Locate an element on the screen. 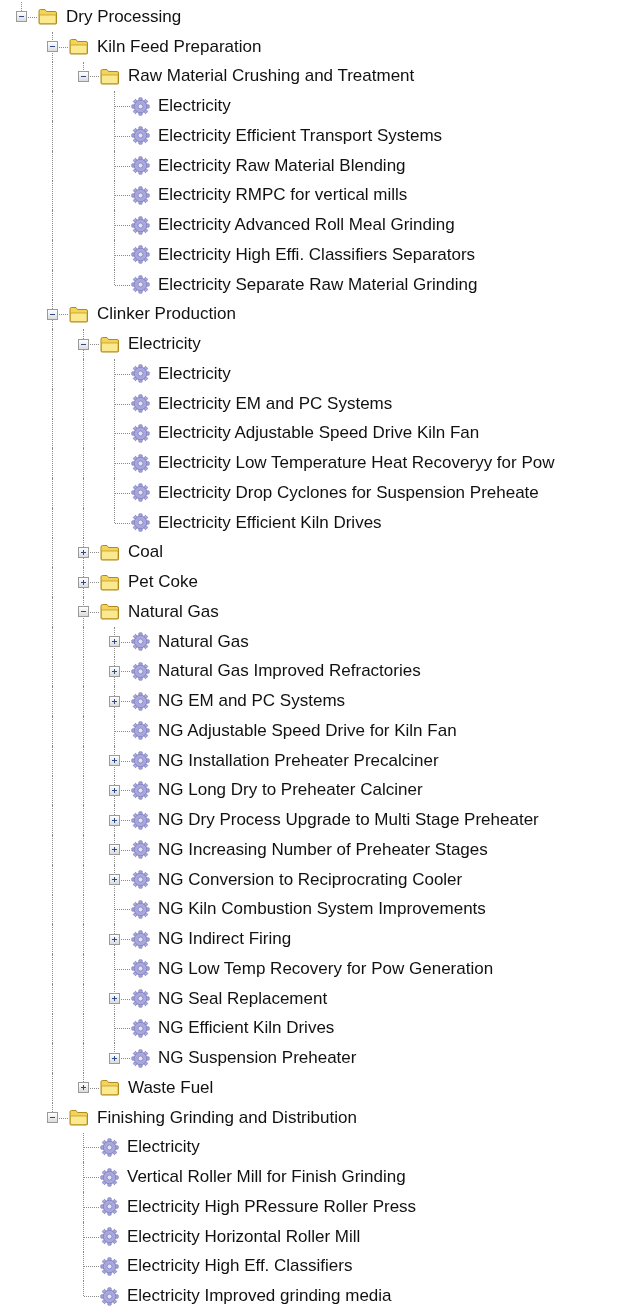 This screenshot has height=1313, width=633. tree-node-label: Electricity EM and PC Systems is located at coordinates (274, 403).